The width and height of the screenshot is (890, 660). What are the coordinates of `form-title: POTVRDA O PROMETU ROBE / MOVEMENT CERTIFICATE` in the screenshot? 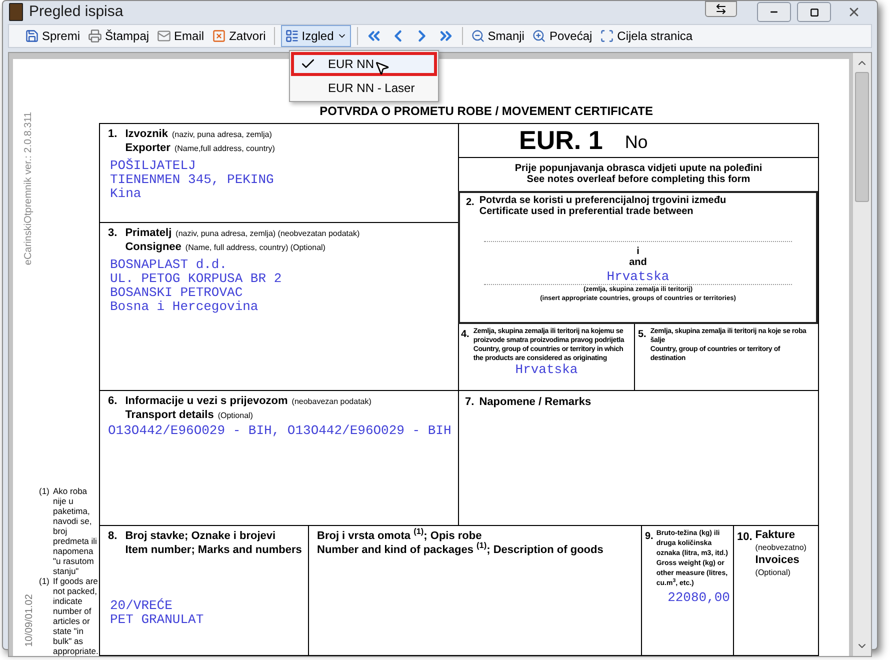 It's located at (486, 111).